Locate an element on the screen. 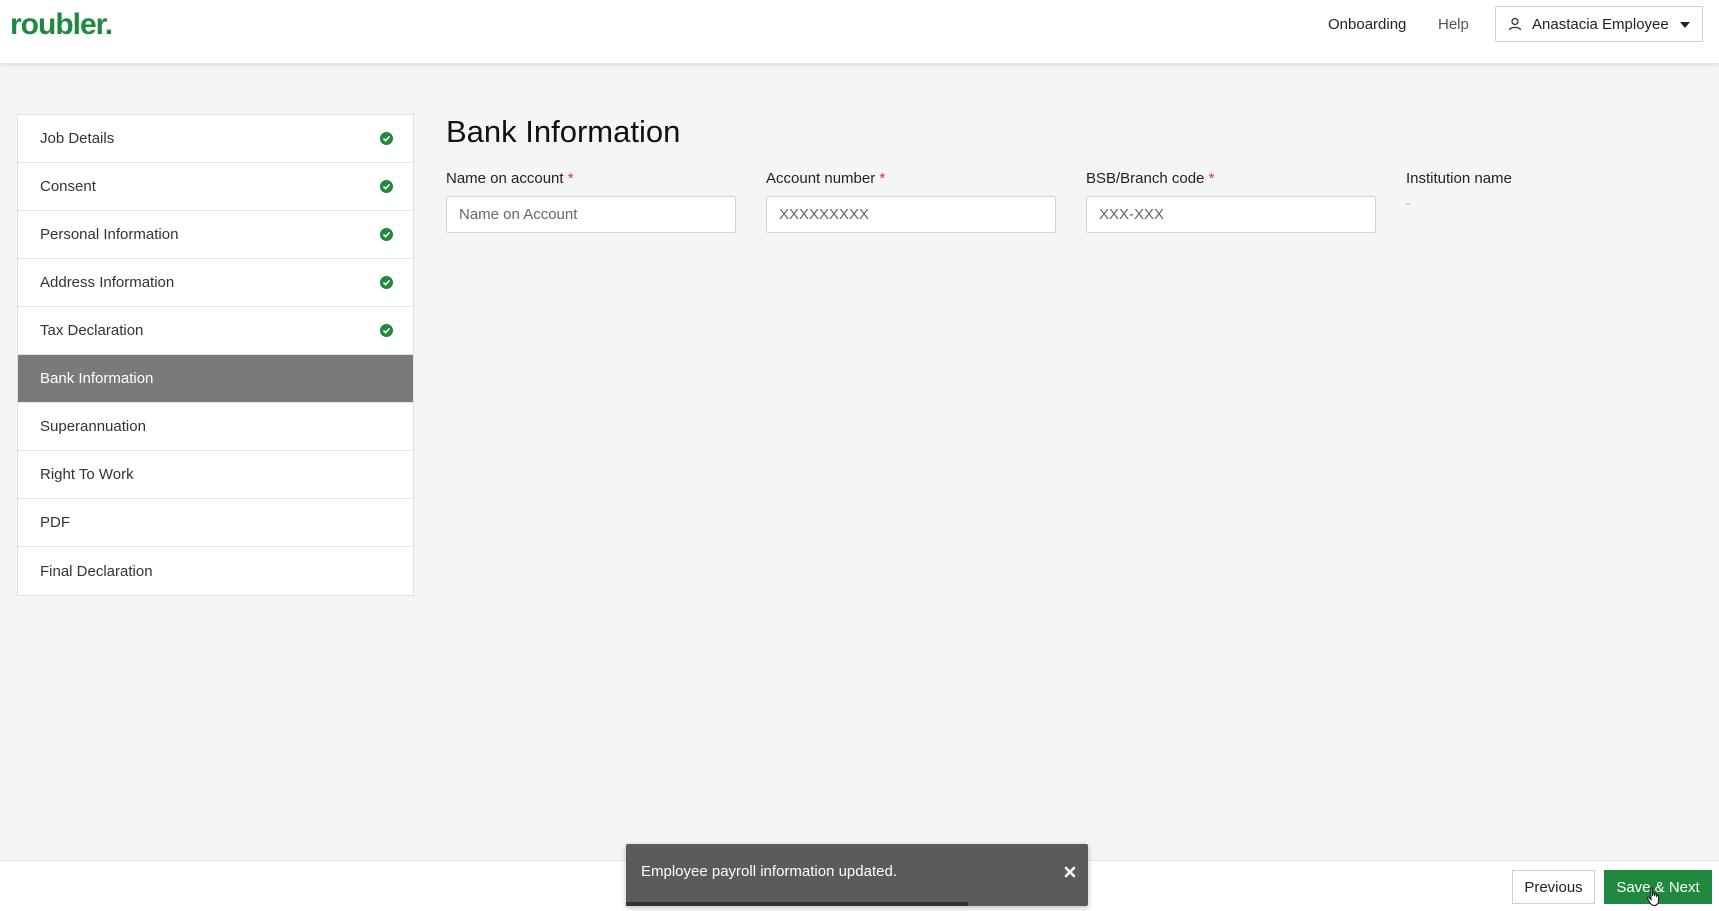 The height and width of the screenshot is (911, 1719). sidebar-item-right-to-work: Right To Work is located at coordinates (215, 475).